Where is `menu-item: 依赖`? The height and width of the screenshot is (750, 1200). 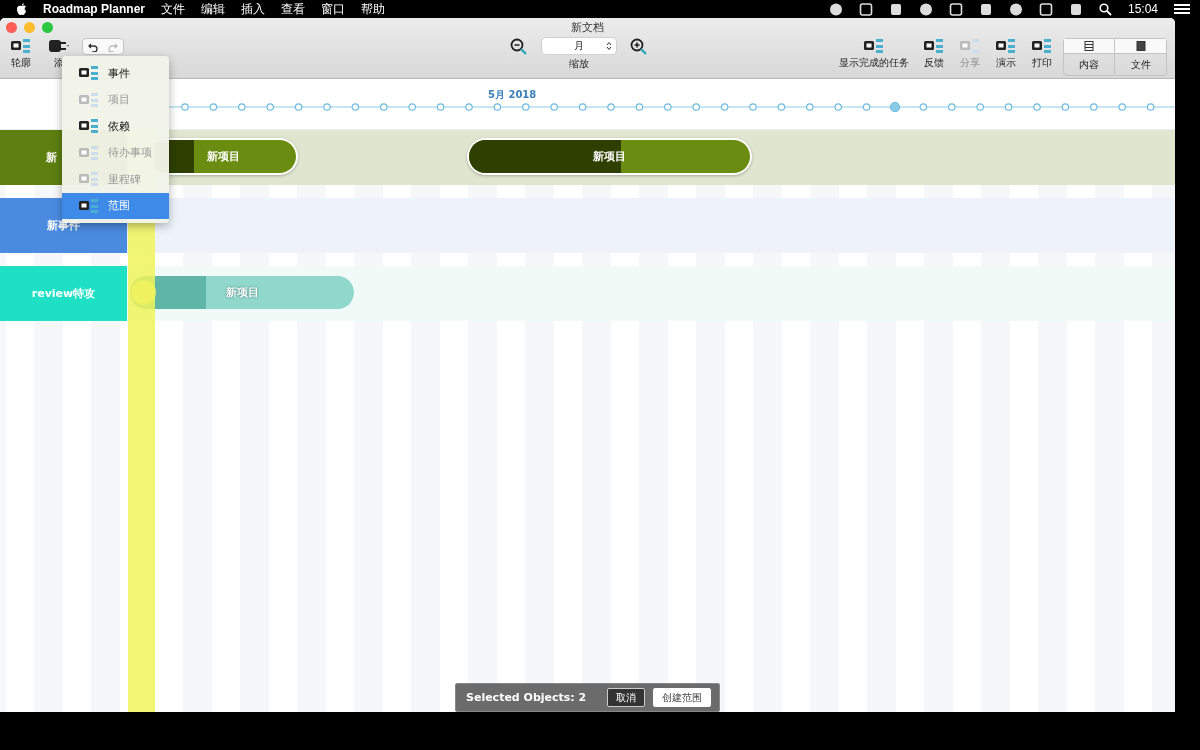 menu-item: 依赖 is located at coordinates (115, 126).